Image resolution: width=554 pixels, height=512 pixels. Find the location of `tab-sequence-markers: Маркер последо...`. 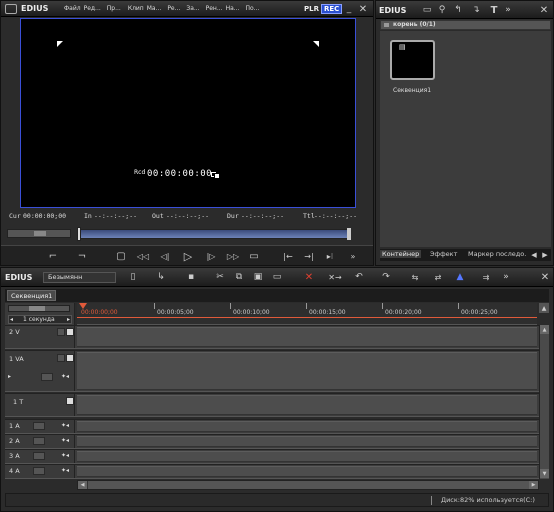

tab-sequence-markers: Маркер последо... is located at coordinates (496, 254).